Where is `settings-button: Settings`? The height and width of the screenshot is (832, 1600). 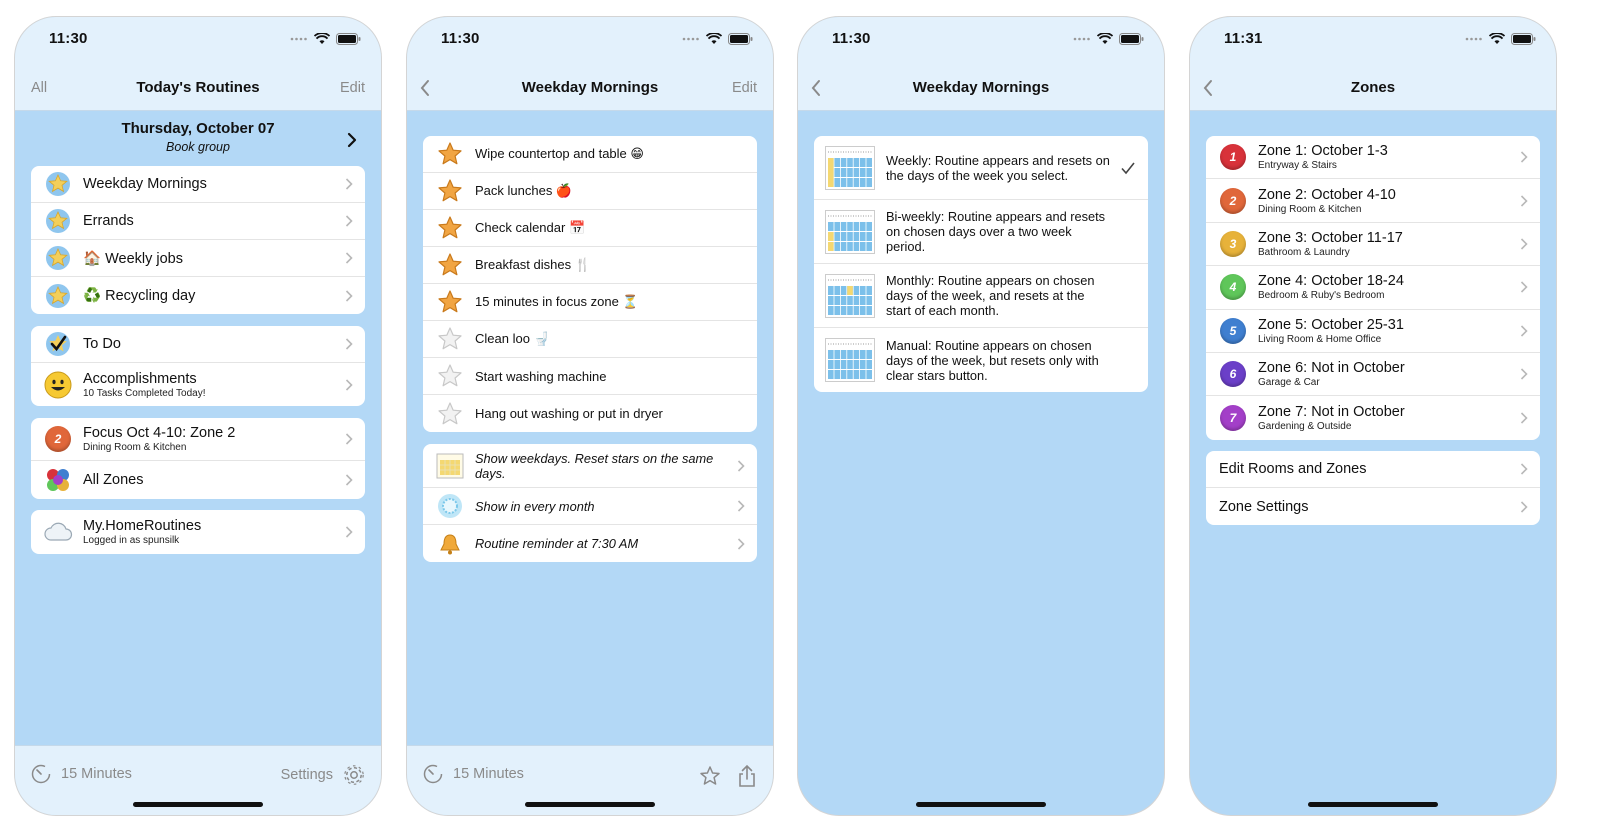 settings-button: Settings is located at coordinates (323, 775).